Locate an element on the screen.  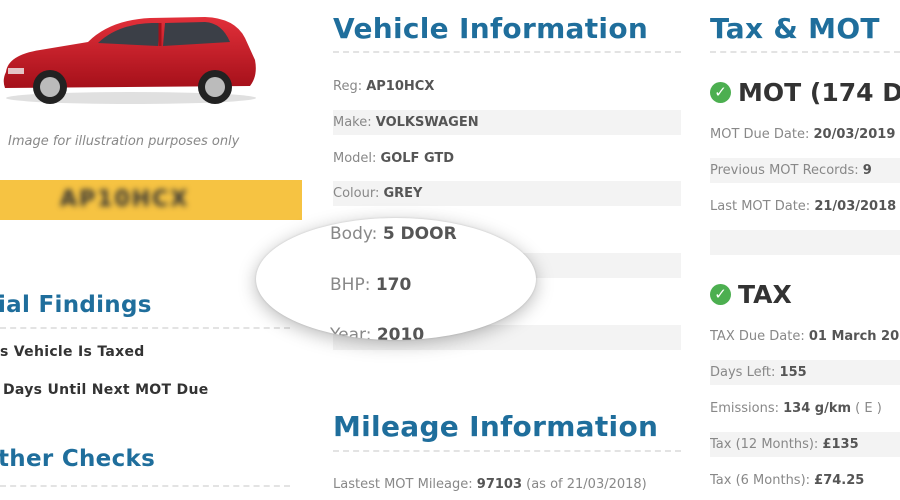
days-left-value: 155 is located at coordinates (793, 372).